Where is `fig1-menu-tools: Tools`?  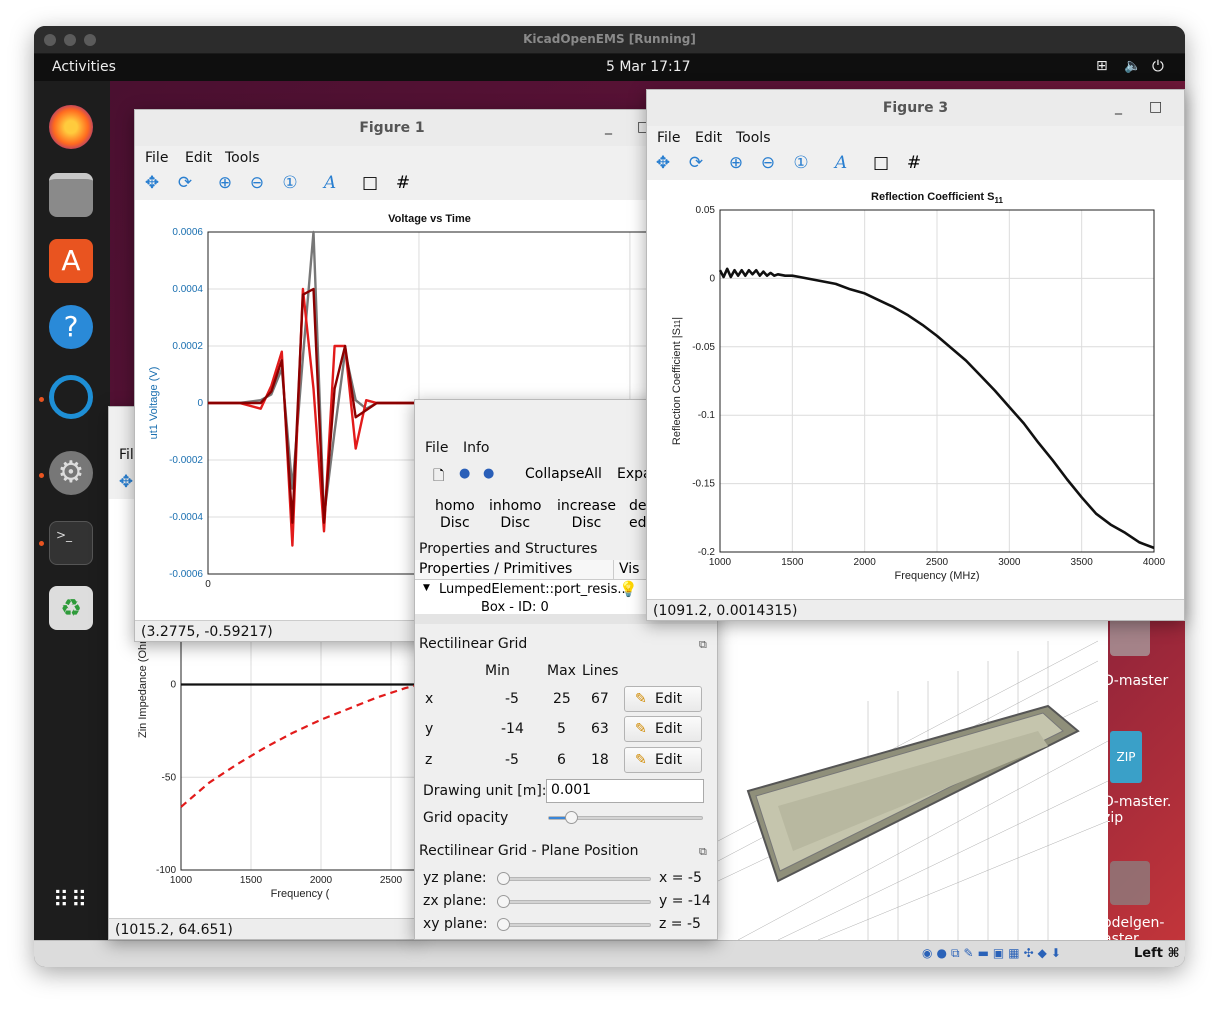
fig1-menu-tools: Tools is located at coordinates (242, 158).